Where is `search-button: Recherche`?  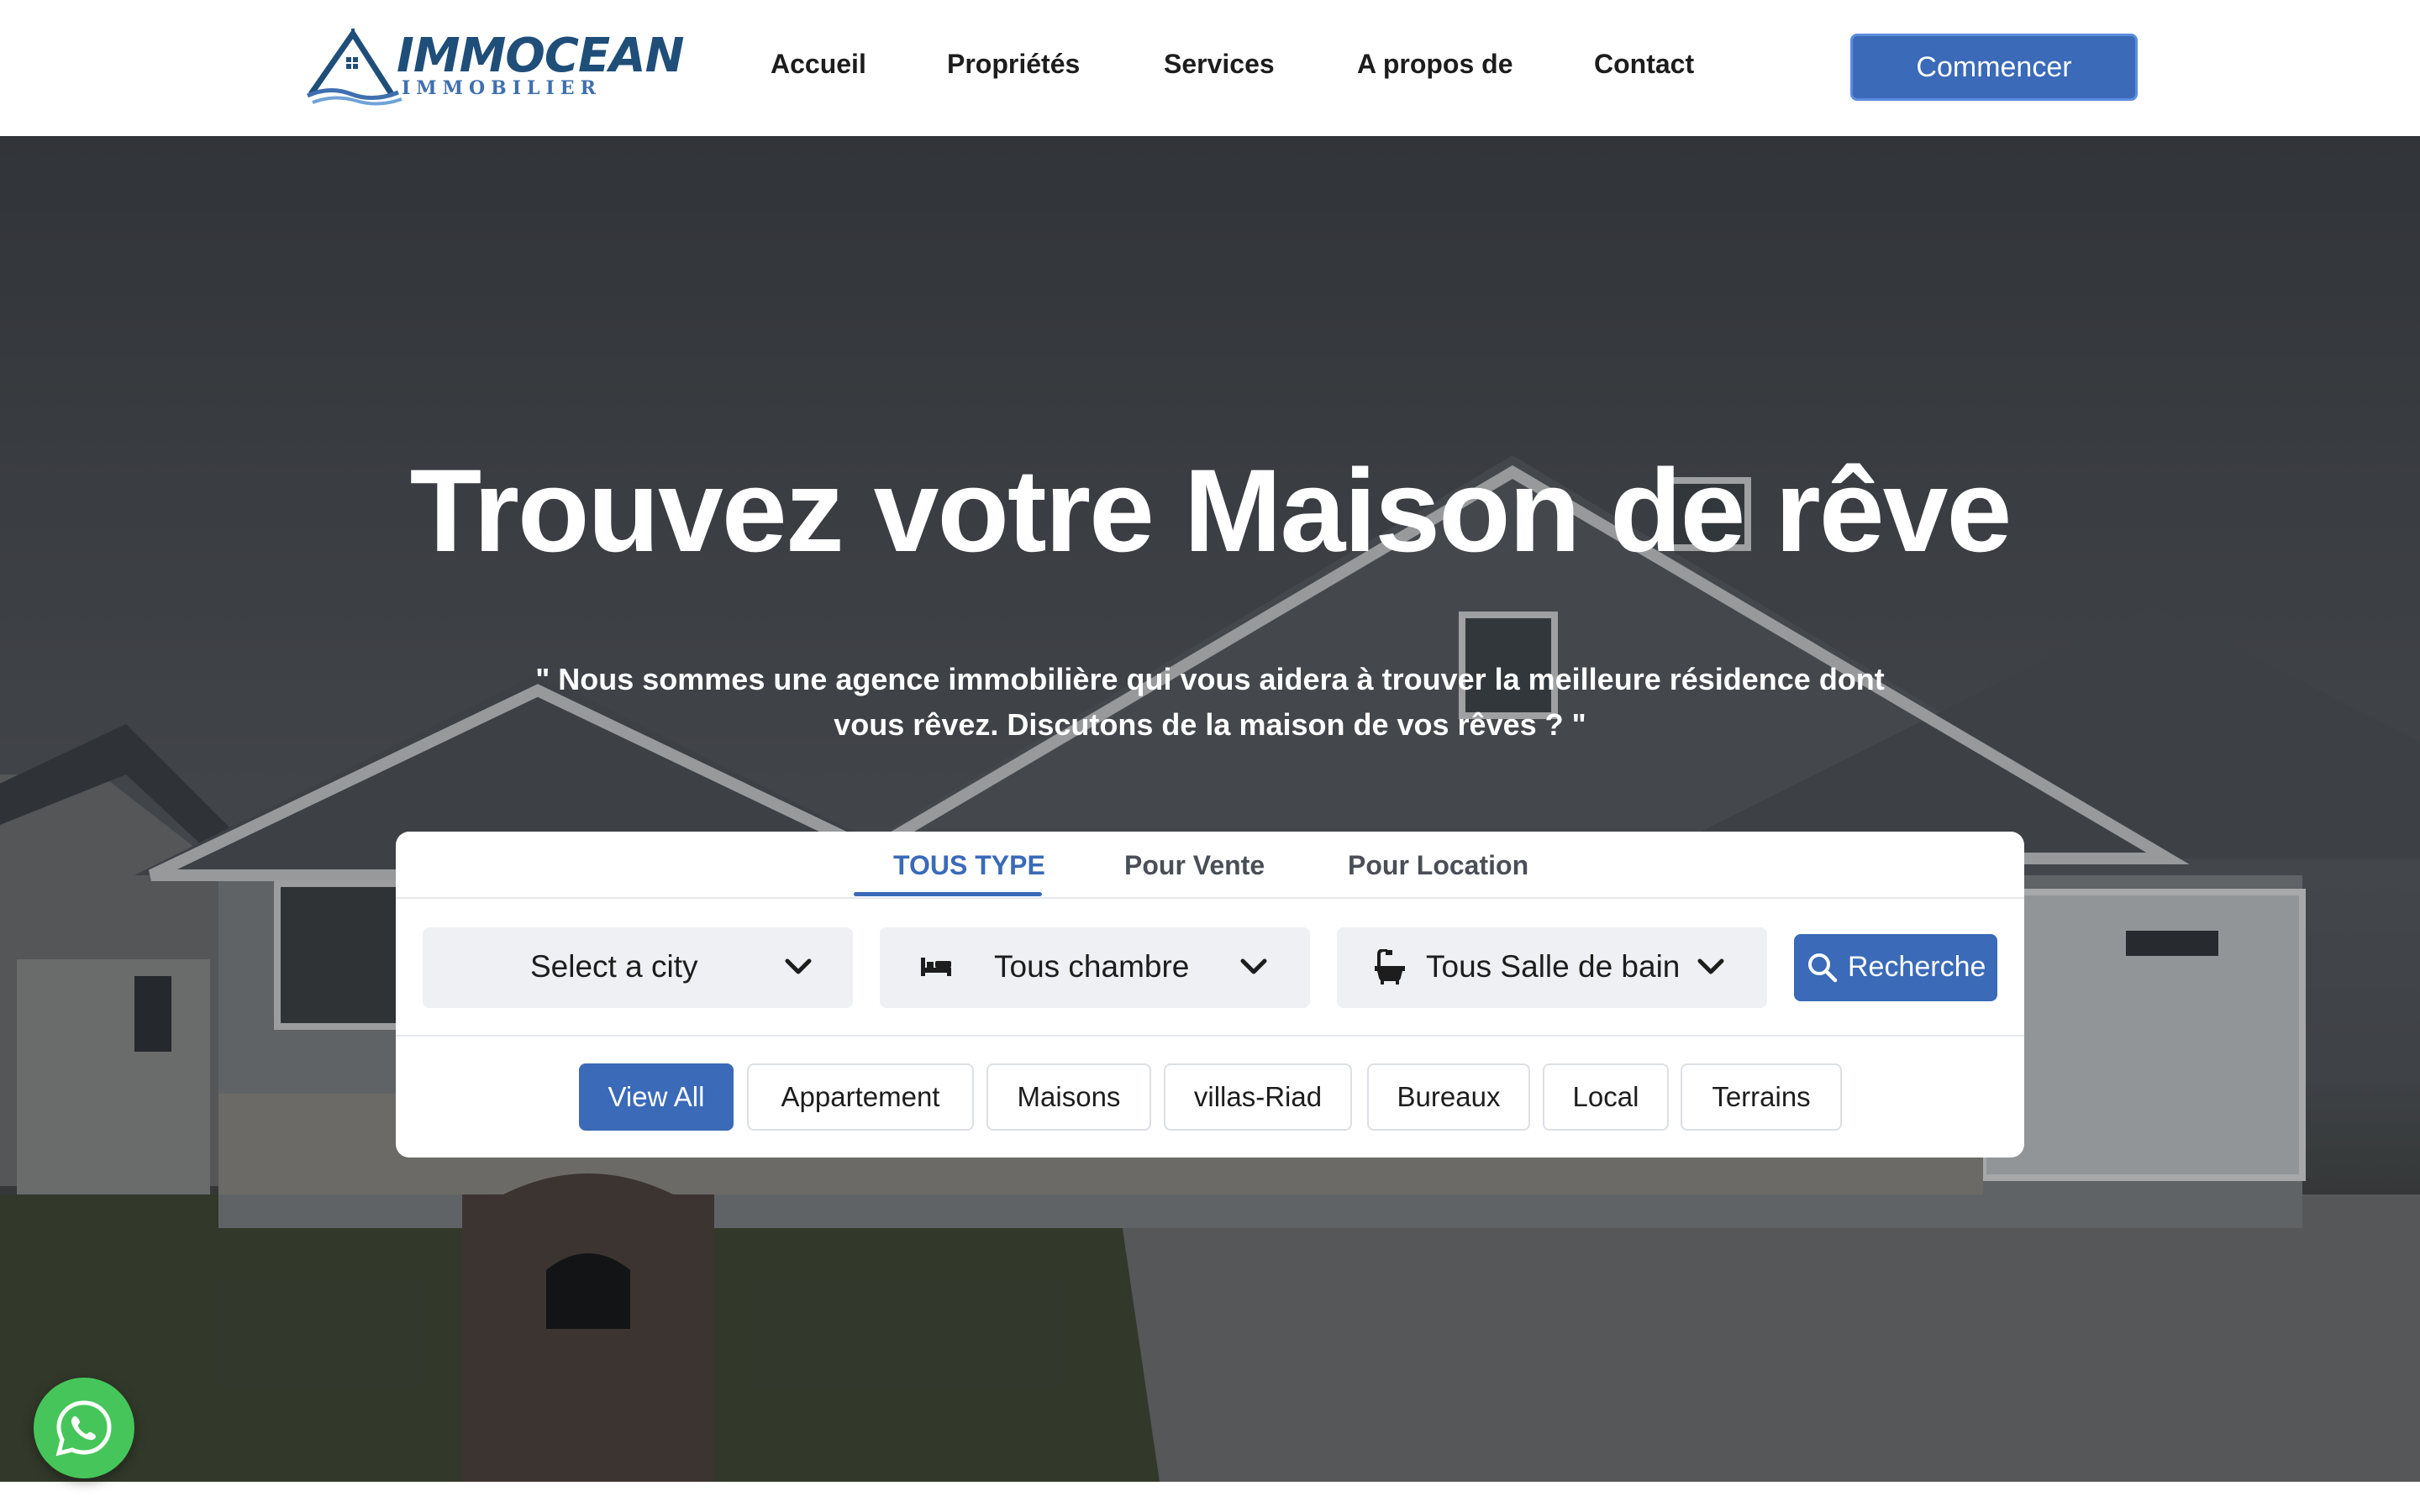
search-button: Recherche is located at coordinates (1895, 967).